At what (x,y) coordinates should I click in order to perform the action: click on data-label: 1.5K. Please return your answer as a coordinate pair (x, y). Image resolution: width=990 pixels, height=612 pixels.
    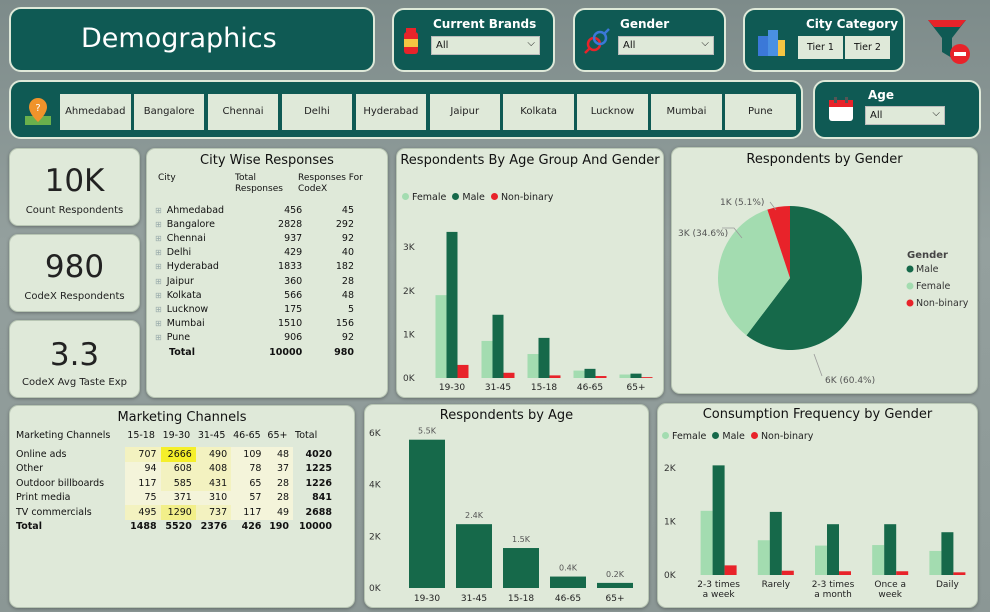
    Looking at the image, I should click on (521, 539).